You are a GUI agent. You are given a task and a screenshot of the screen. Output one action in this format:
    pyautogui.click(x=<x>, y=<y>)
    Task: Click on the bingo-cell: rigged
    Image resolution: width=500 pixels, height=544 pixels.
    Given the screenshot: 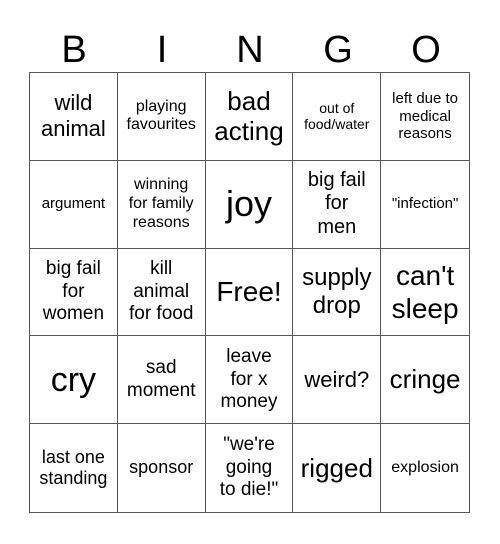 What is the action you would take?
    pyautogui.click(x=337, y=468)
    